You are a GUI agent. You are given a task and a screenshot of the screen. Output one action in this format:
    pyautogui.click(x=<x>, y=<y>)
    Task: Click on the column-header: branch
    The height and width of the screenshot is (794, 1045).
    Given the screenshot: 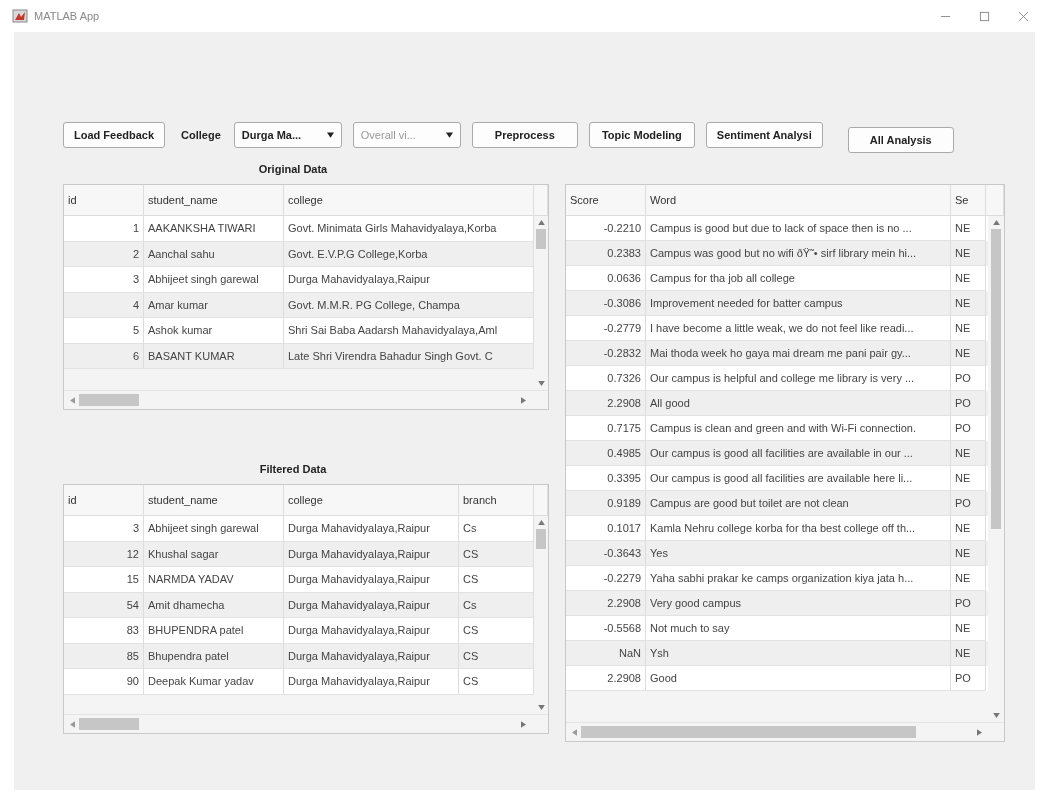 What is the action you would take?
    pyautogui.click(x=496, y=500)
    